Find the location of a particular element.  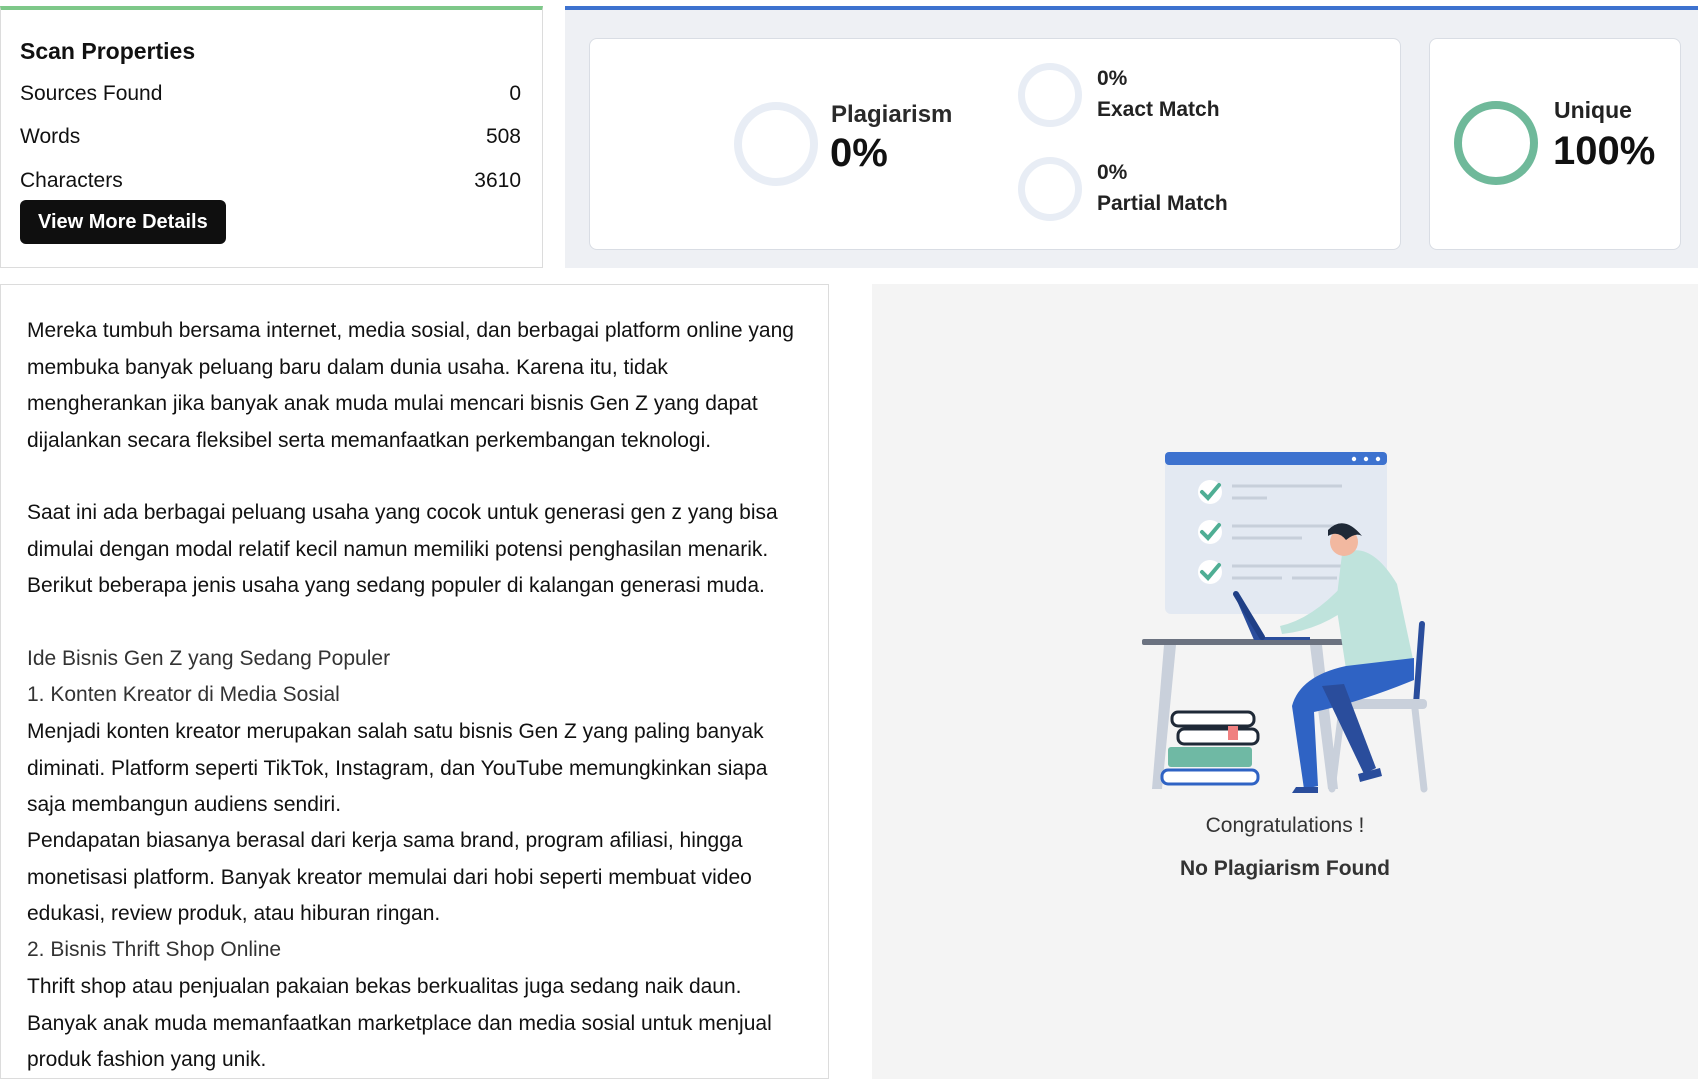

sources-found-row: Sources Found 0 is located at coordinates (270, 94).